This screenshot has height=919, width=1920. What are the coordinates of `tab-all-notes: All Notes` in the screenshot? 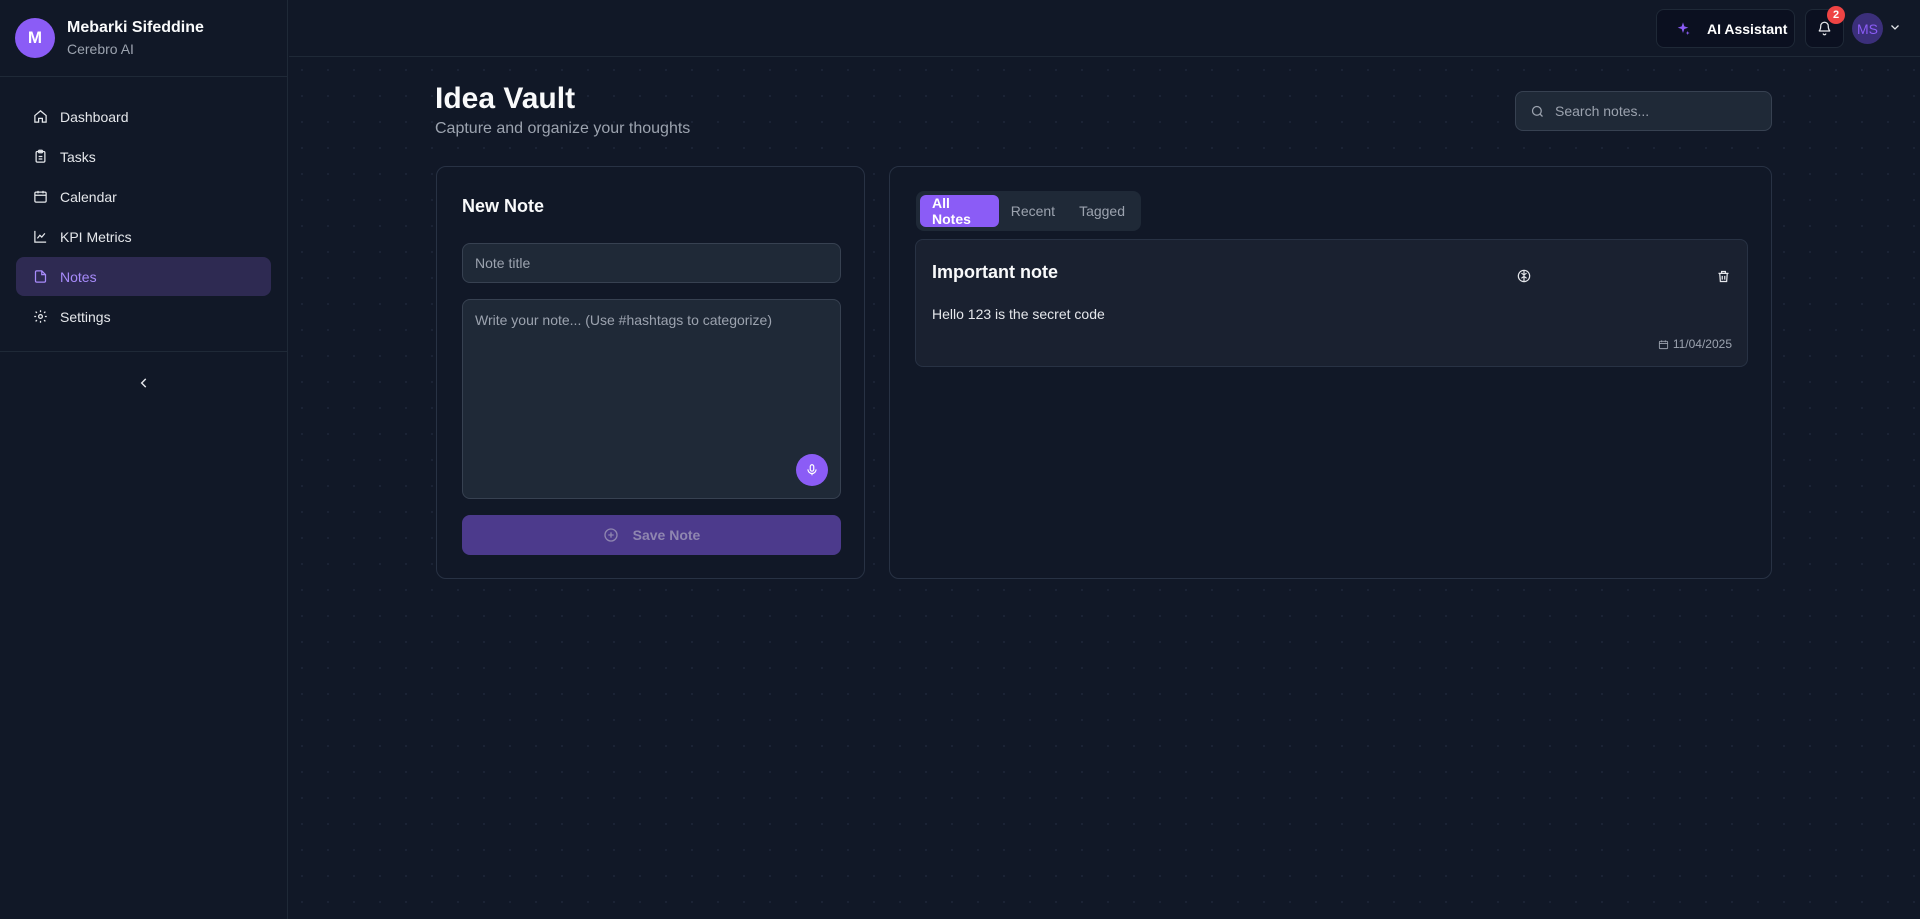 It's located at (959, 211).